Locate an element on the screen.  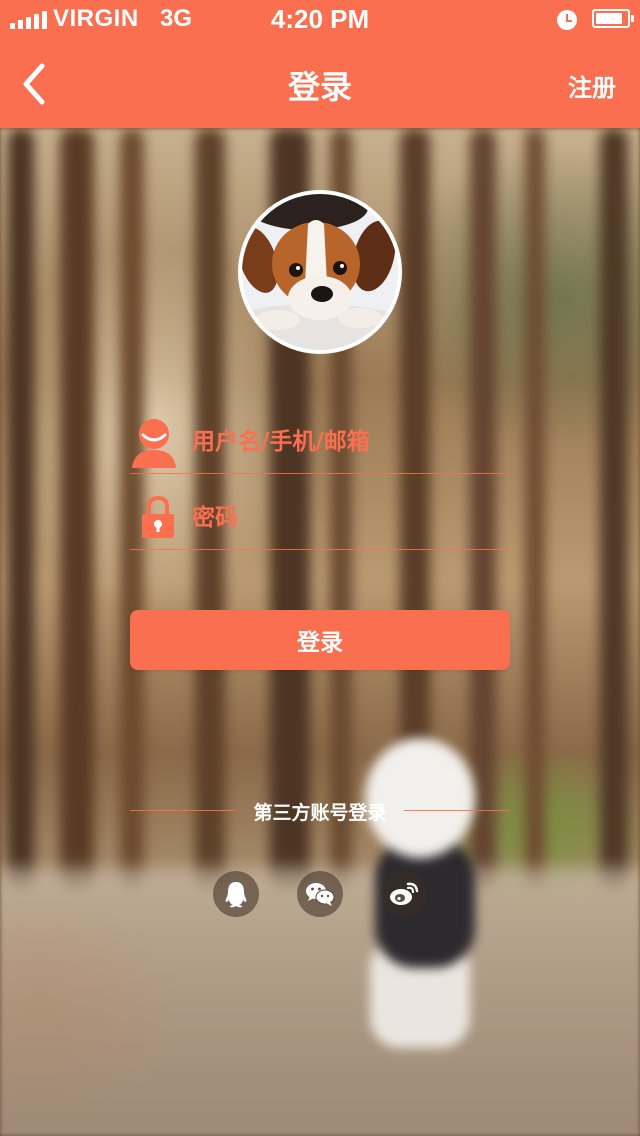
password-field-row is located at coordinates (320, 513).